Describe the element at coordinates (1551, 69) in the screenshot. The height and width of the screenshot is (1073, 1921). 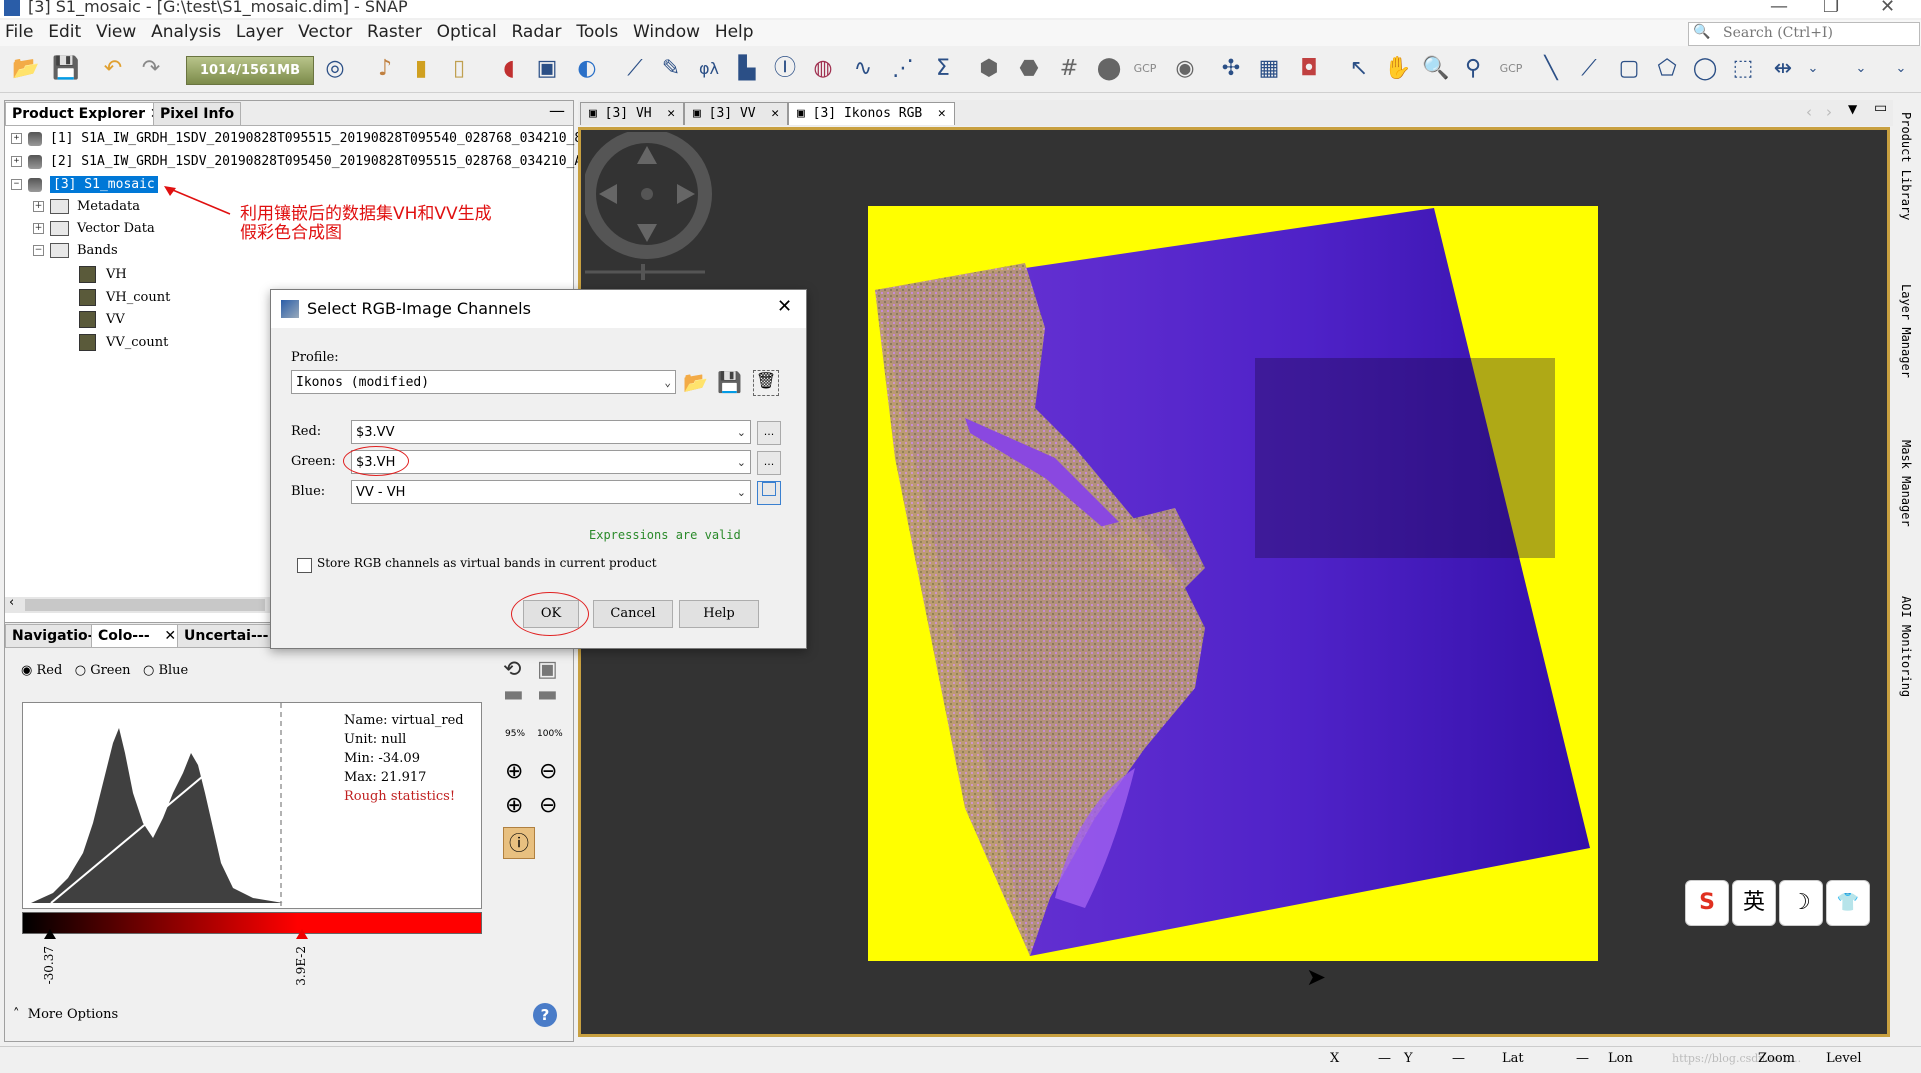
I see `line-drawing-icon: ╲` at that location.